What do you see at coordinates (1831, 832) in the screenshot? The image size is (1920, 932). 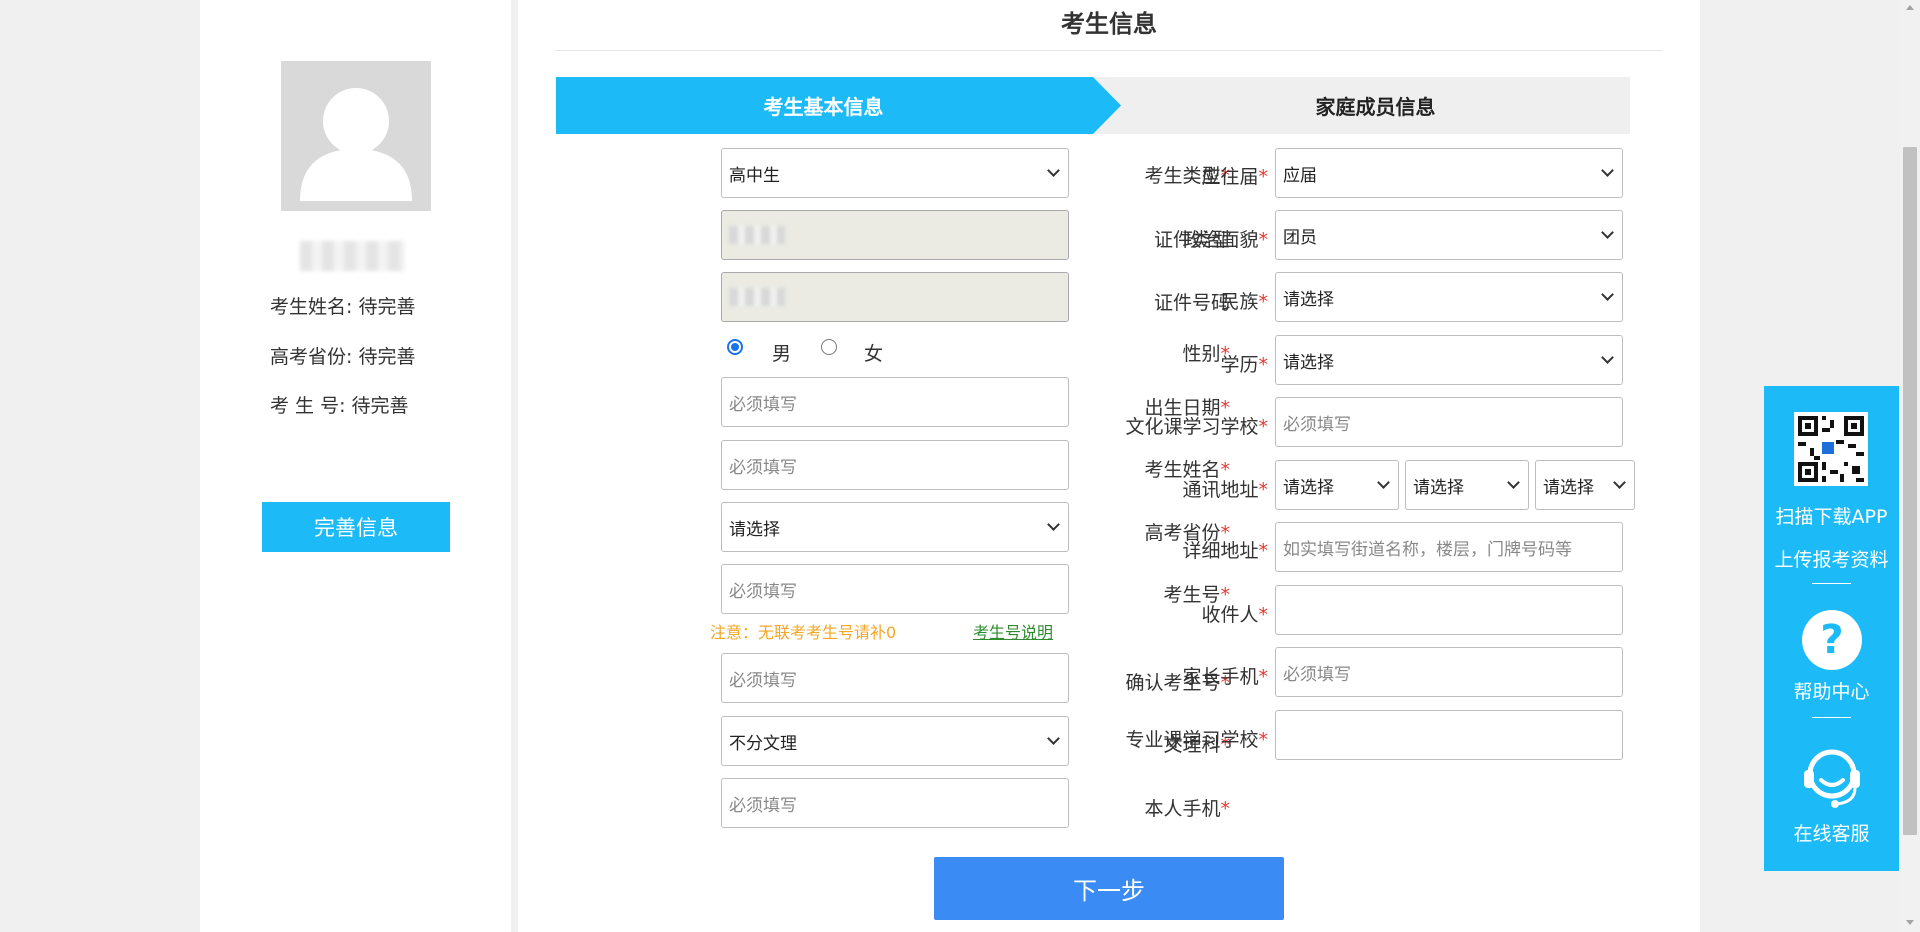 I see `online-service-link: 在线客服` at bounding box center [1831, 832].